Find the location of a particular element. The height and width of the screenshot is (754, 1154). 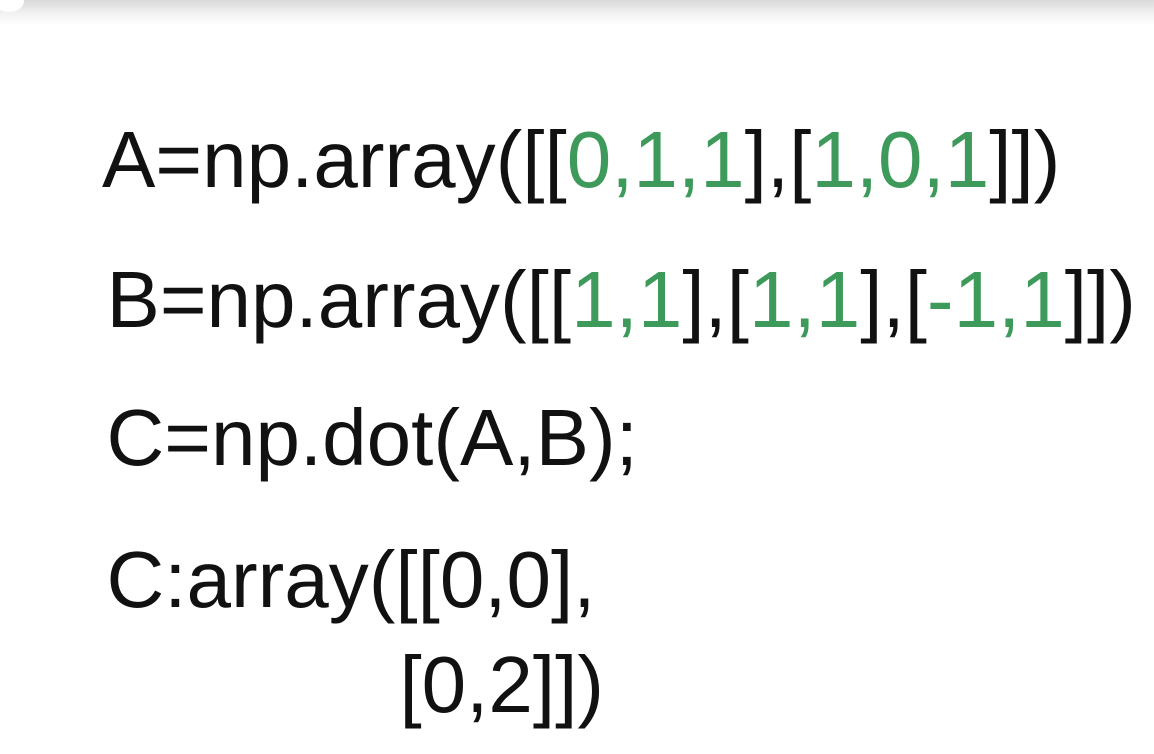

top-edge-shadow is located at coordinates (577, 13).